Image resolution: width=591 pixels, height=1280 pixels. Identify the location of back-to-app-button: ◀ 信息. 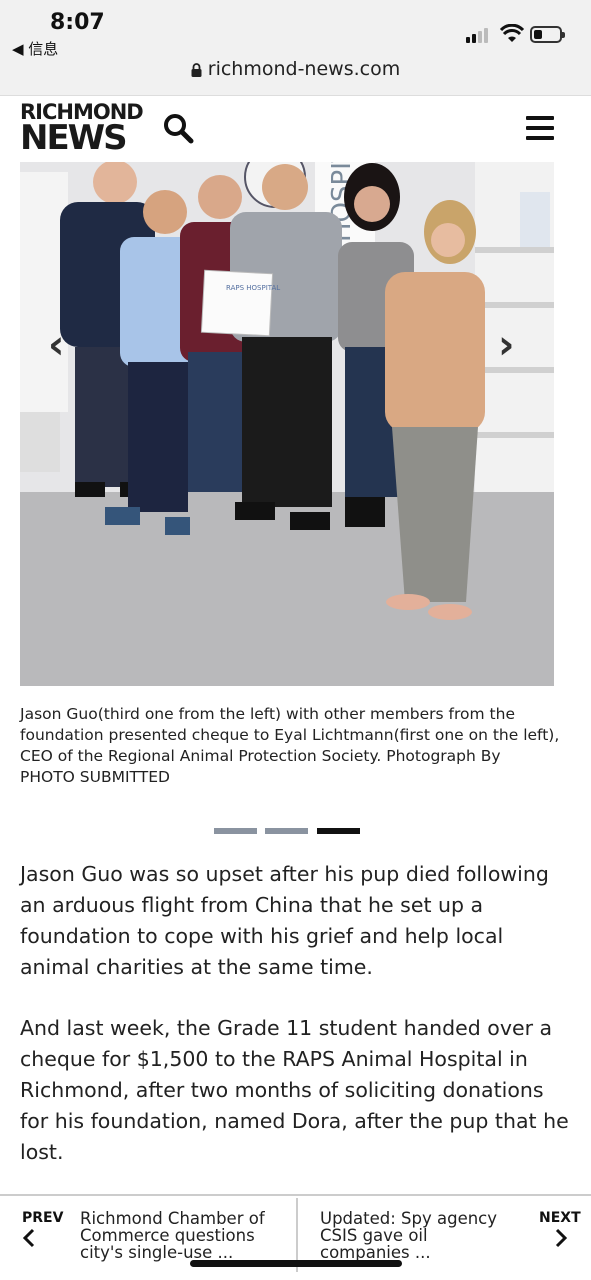
(35, 48).